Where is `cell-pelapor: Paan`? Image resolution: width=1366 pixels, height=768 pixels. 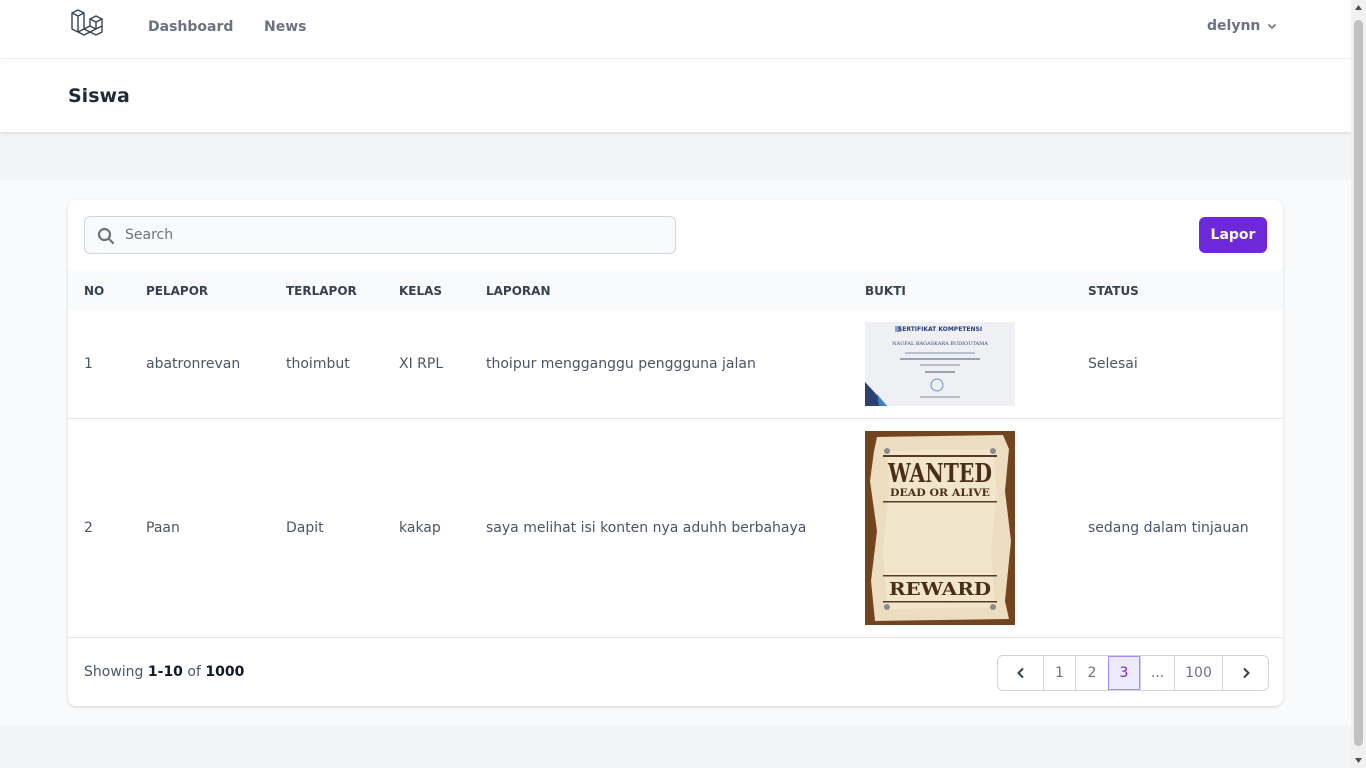
cell-pelapor: Paan is located at coordinates (163, 528).